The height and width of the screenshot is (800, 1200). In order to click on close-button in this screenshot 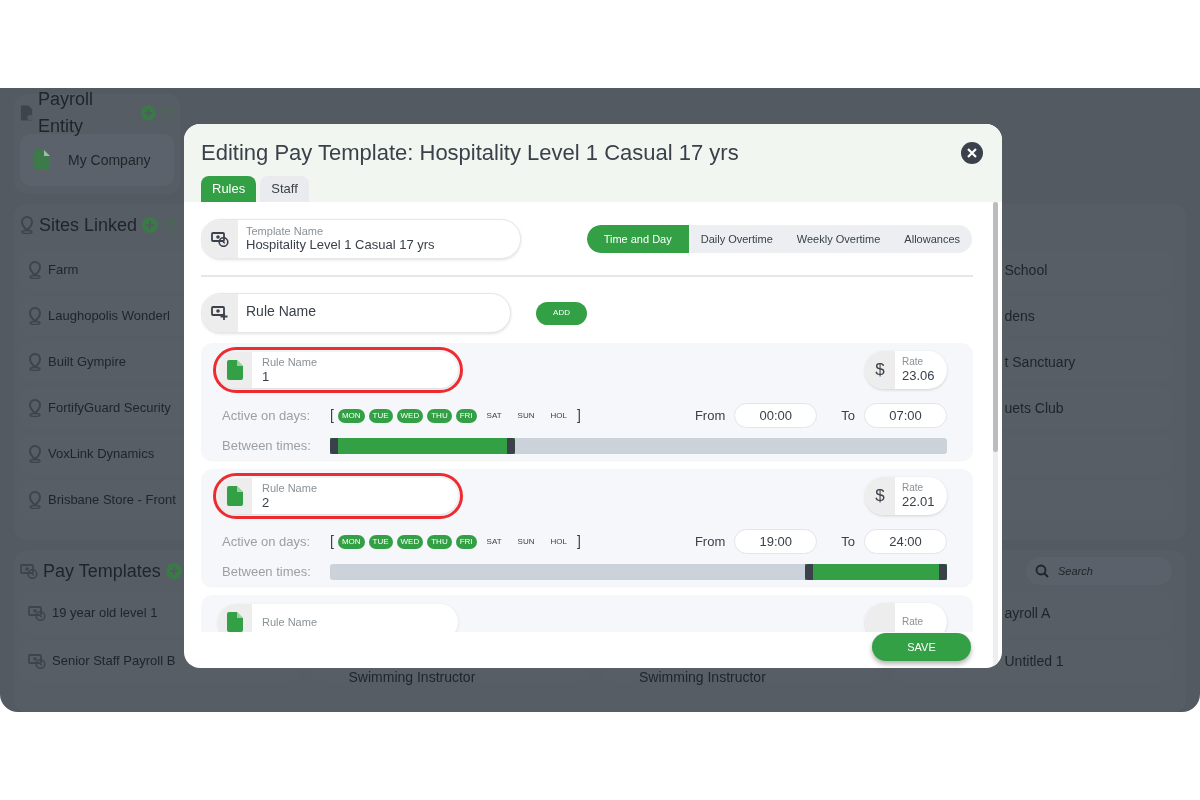, I will do `click(972, 152)`.